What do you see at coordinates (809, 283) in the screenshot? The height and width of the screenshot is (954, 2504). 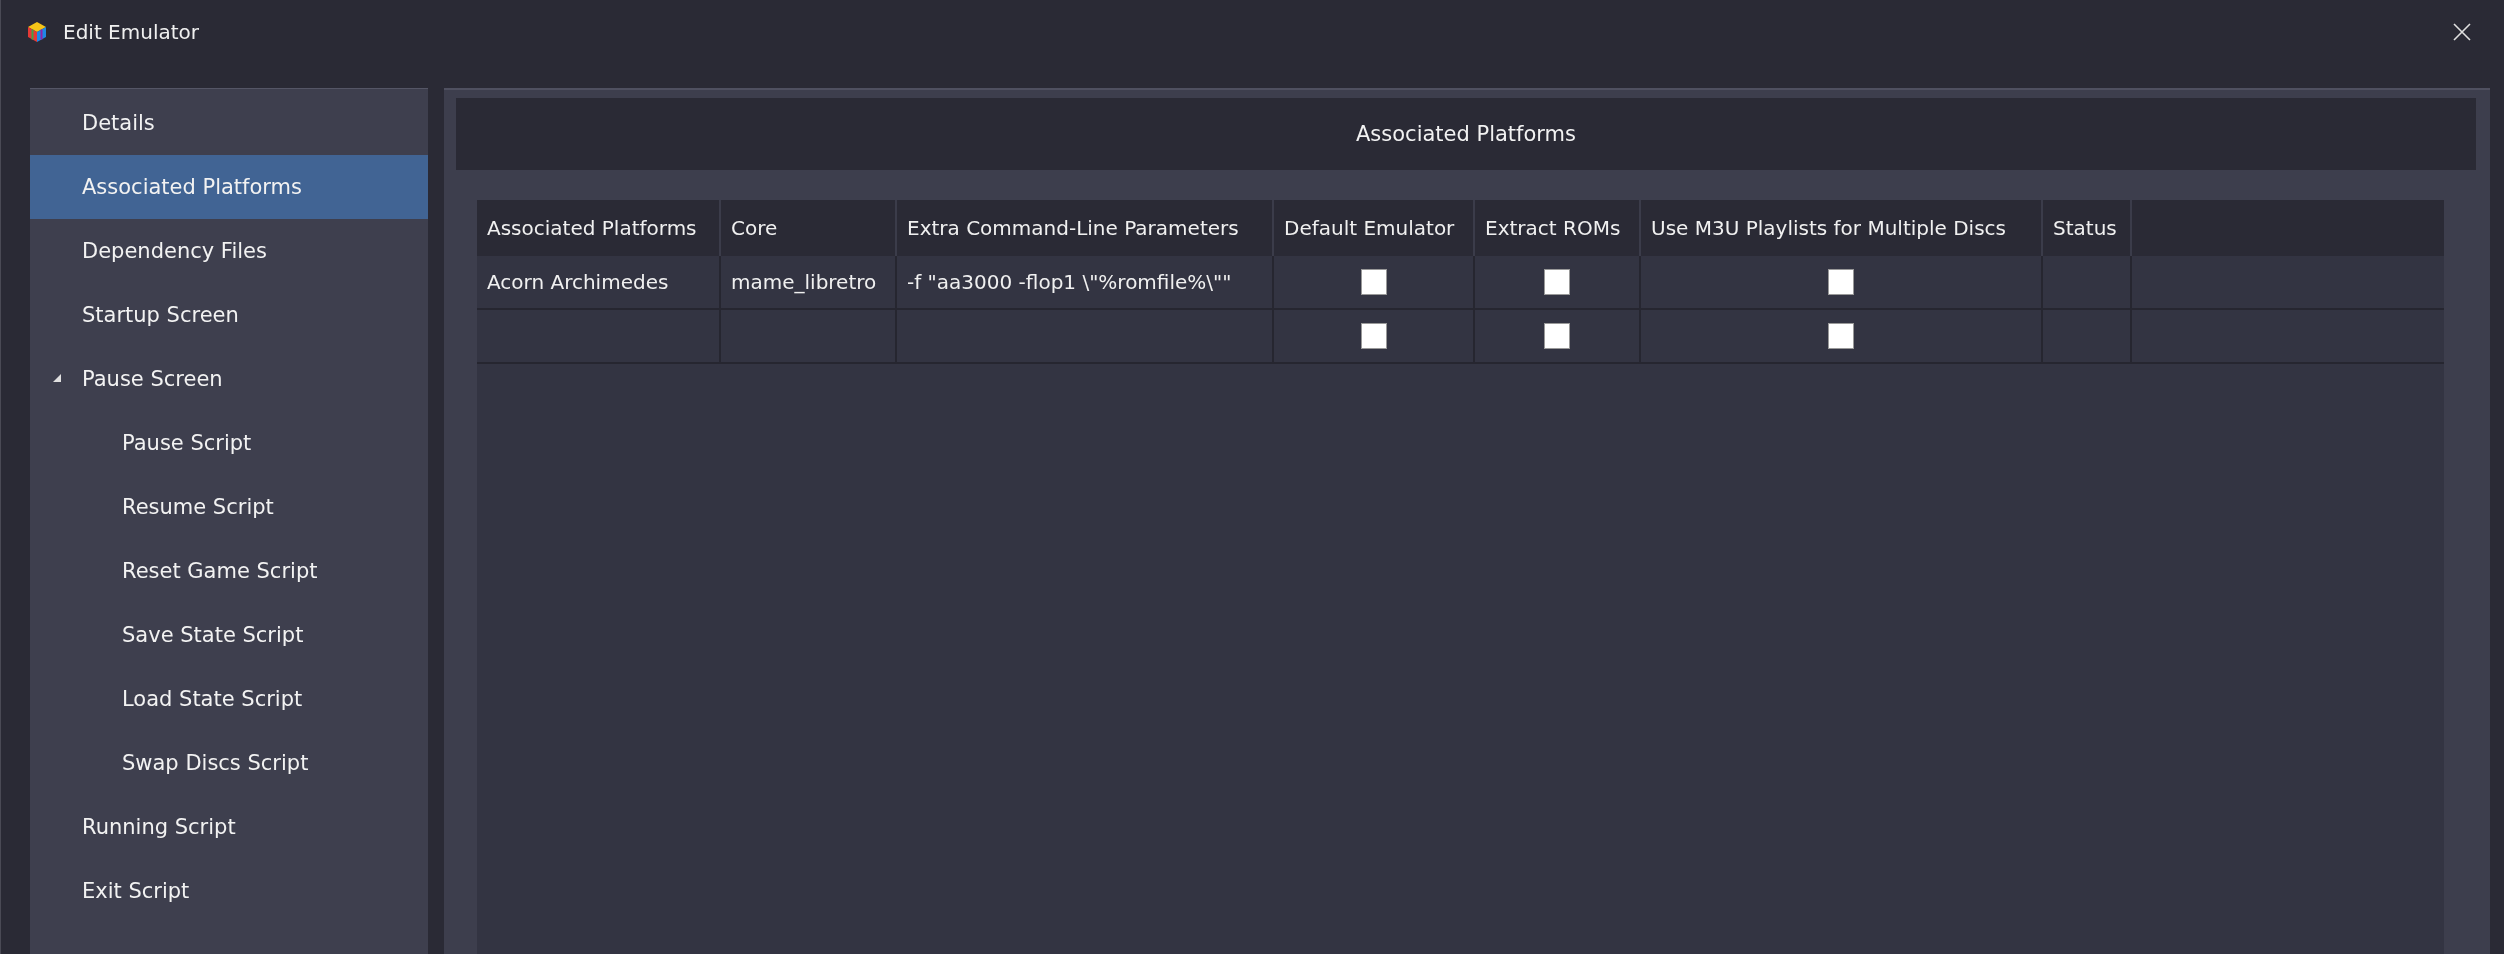 I see `table-cell: mame_libretro` at bounding box center [809, 283].